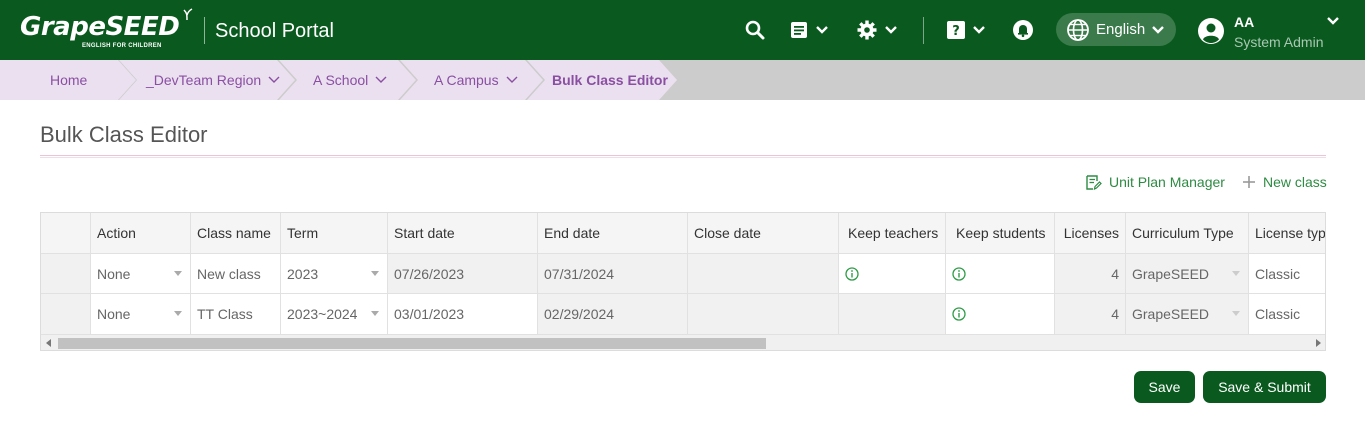 Image resolution: width=1365 pixels, height=421 pixels. Describe the element at coordinates (204, 80) in the screenshot. I see `breadcrumb-label: _DevTeam Region` at that location.